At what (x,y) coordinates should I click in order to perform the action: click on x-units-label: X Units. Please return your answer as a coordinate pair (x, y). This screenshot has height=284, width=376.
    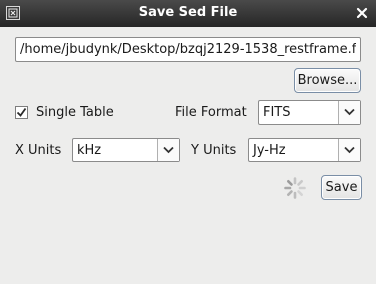
    Looking at the image, I should click on (38, 150).